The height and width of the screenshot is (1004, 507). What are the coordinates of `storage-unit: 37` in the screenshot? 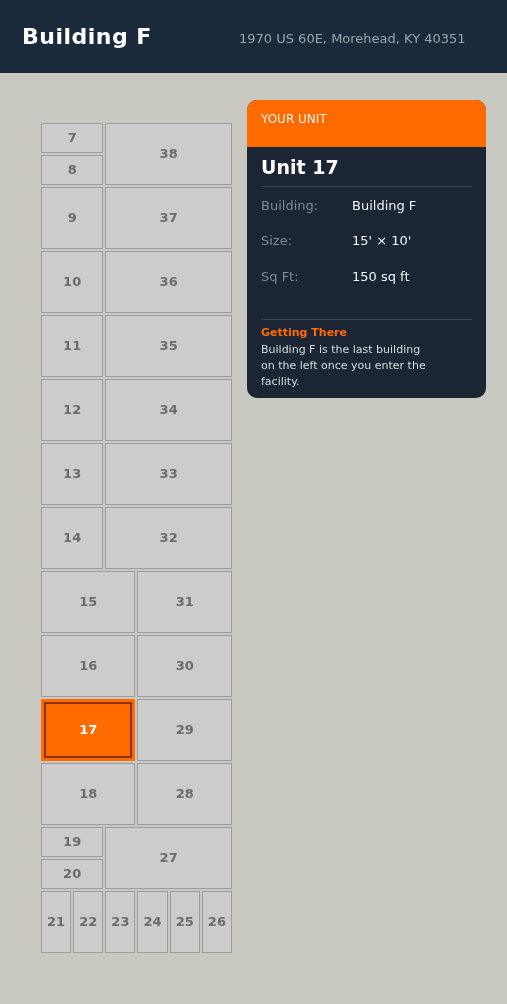 It's located at (168, 218).